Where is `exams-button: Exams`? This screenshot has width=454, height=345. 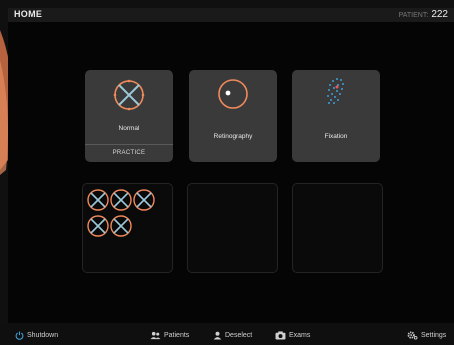 exams-button: Exams is located at coordinates (292, 335).